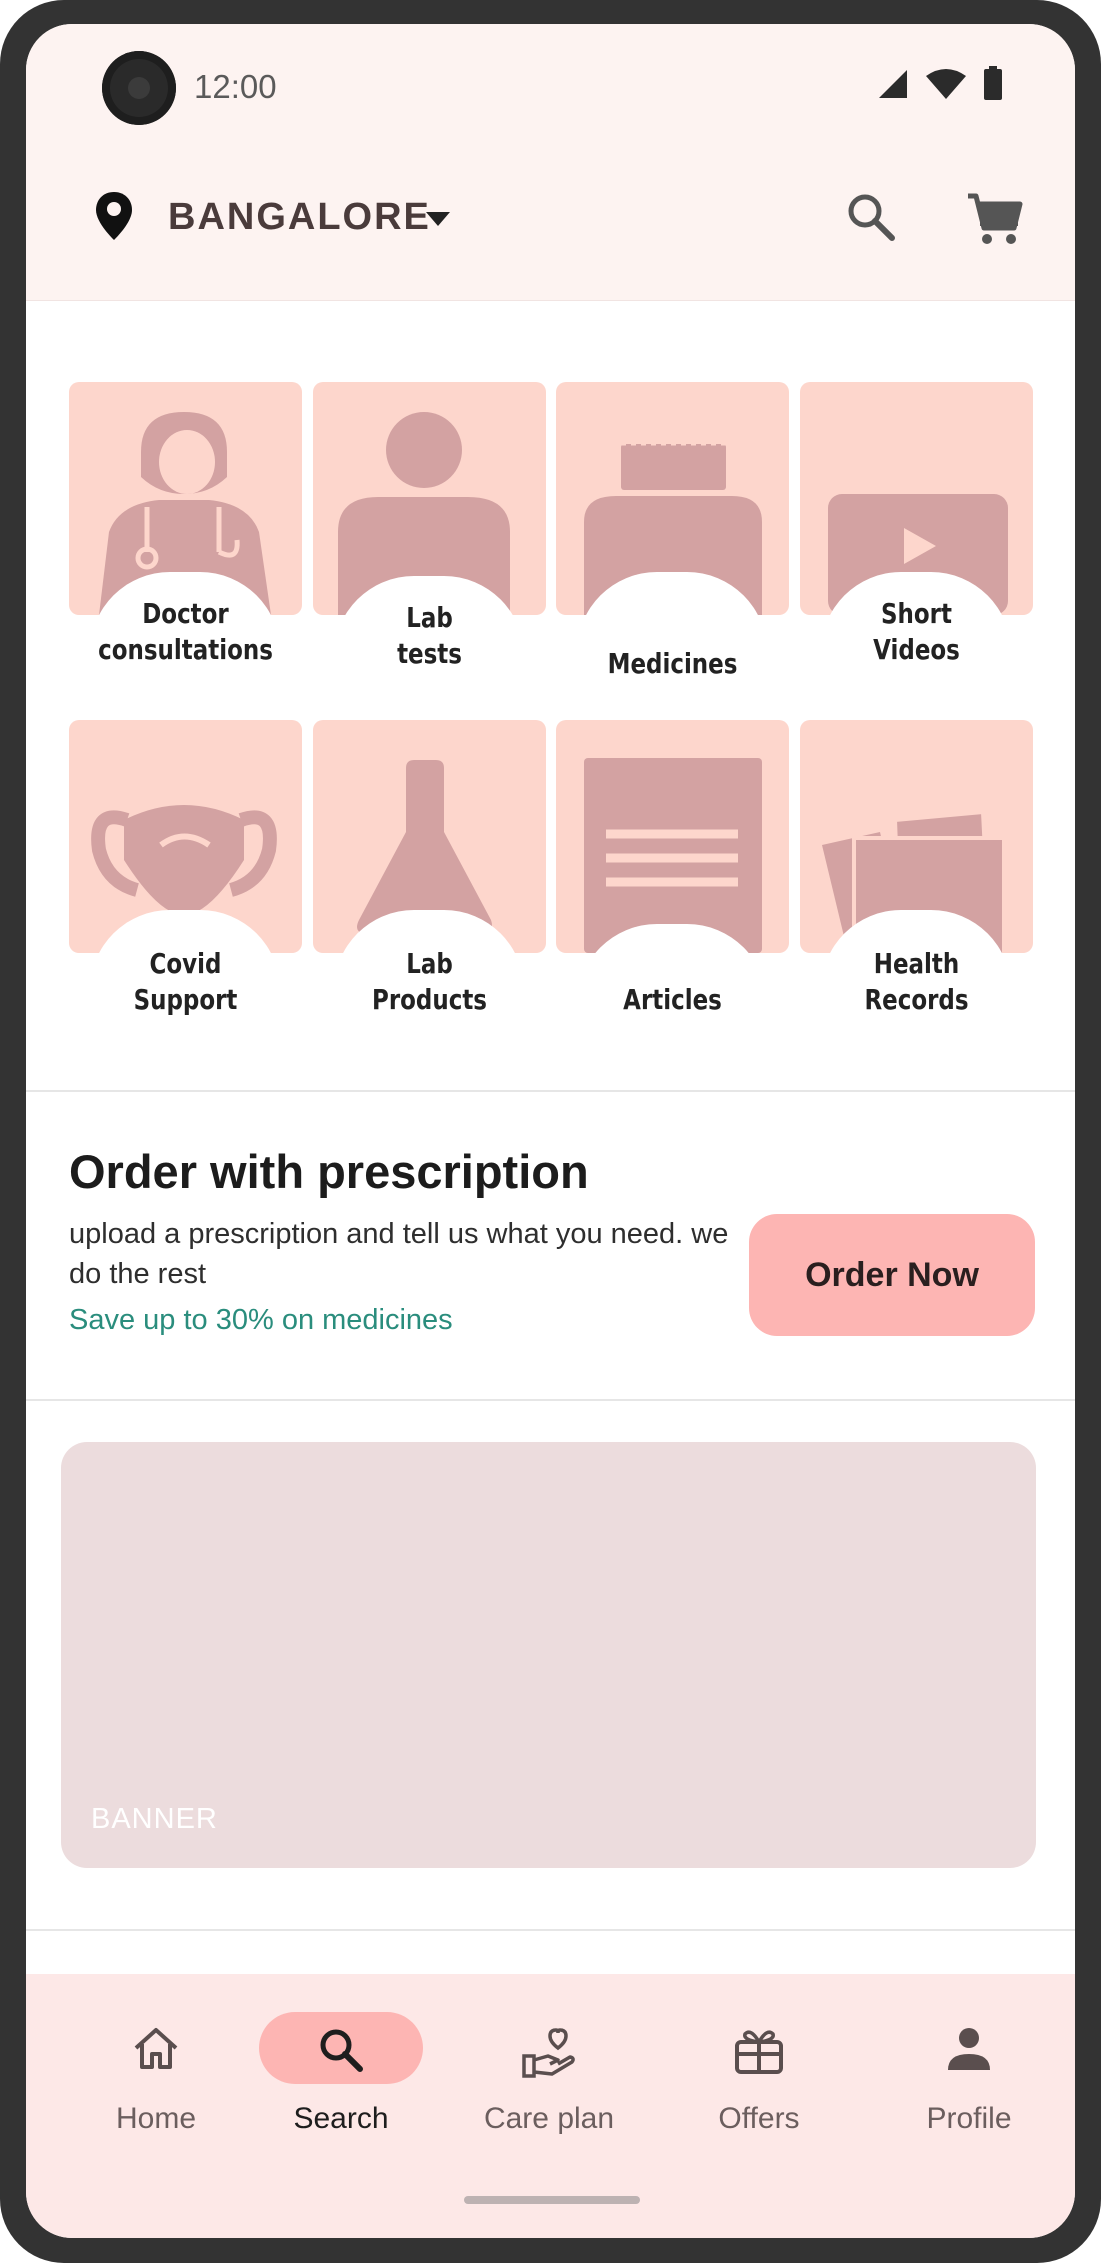  What do you see at coordinates (429, 653) in the screenshot?
I see `tile-label-line: tests` at bounding box center [429, 653].